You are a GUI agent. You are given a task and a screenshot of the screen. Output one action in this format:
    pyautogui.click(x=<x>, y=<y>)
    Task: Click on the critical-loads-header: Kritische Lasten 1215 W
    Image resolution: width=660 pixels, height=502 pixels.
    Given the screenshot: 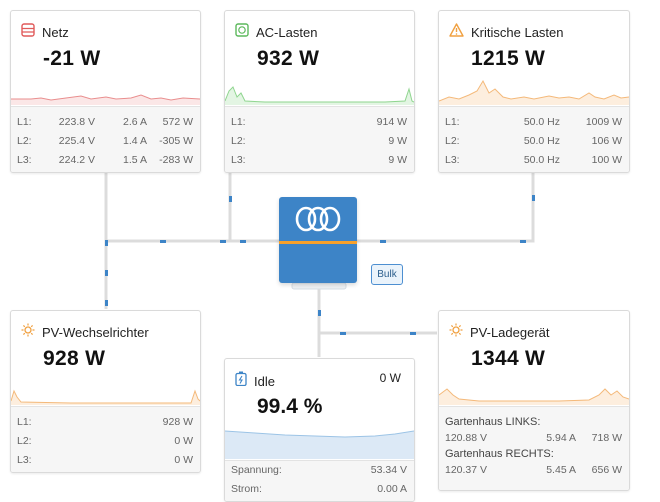 What is the action you would take?
    pyautogui.click(x=534, y=58)
    